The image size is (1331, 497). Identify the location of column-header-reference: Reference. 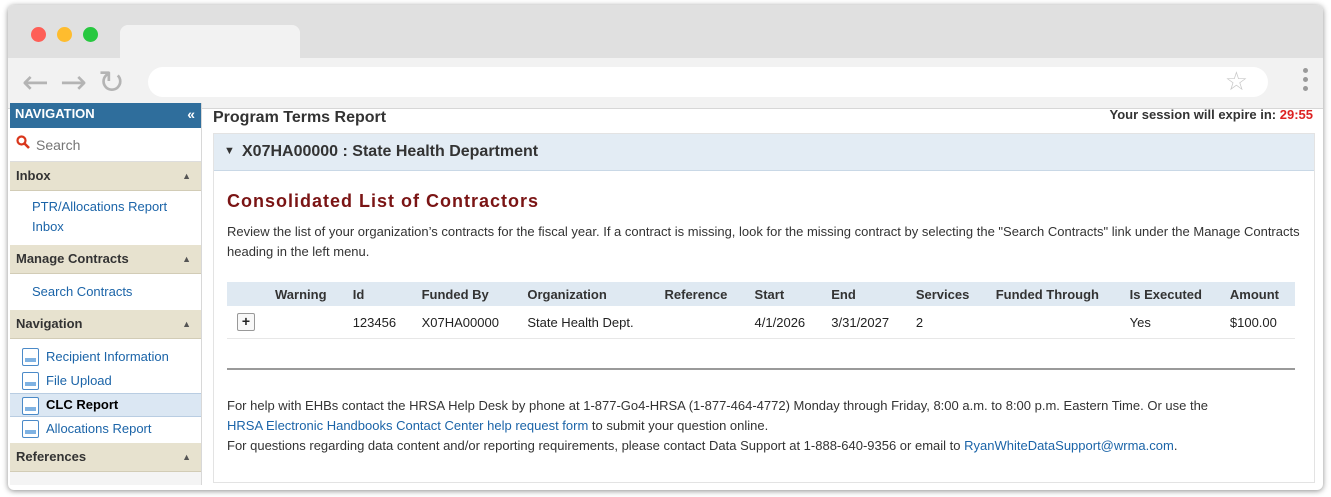
(699, 294).